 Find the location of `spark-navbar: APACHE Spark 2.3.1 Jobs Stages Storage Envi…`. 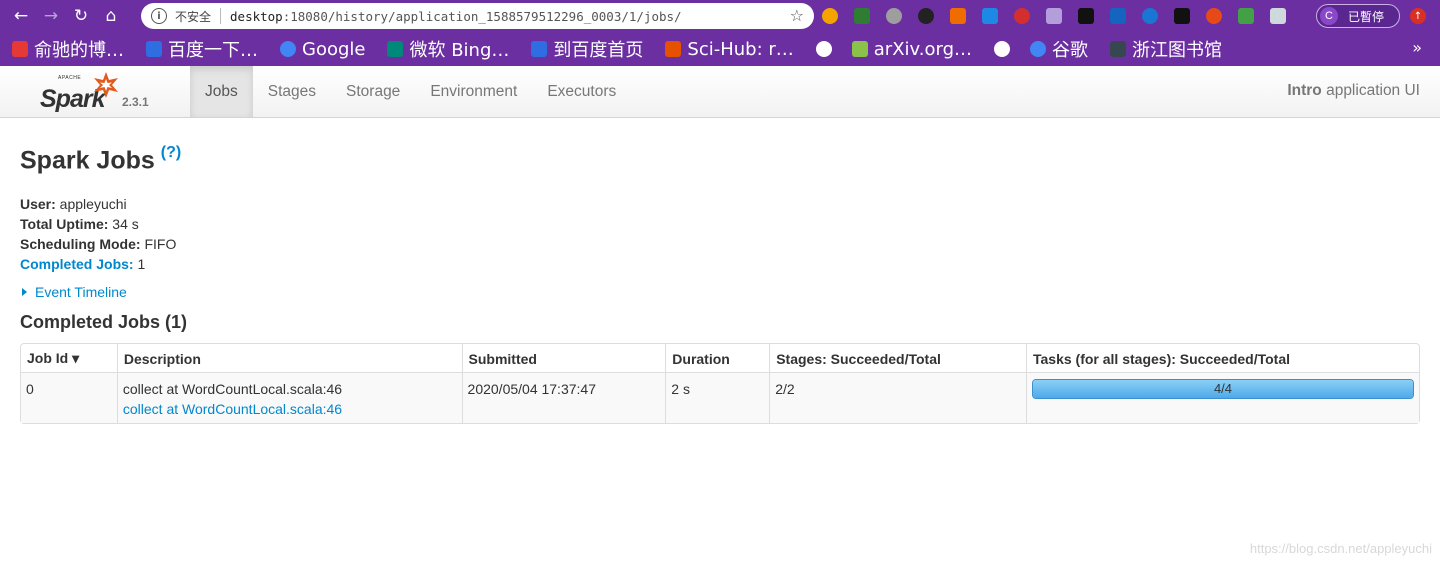

spark-navbar: APACHE Spark 2.3.1 Jobs Stages Storage Envi… is located at coordinates (720, 92).